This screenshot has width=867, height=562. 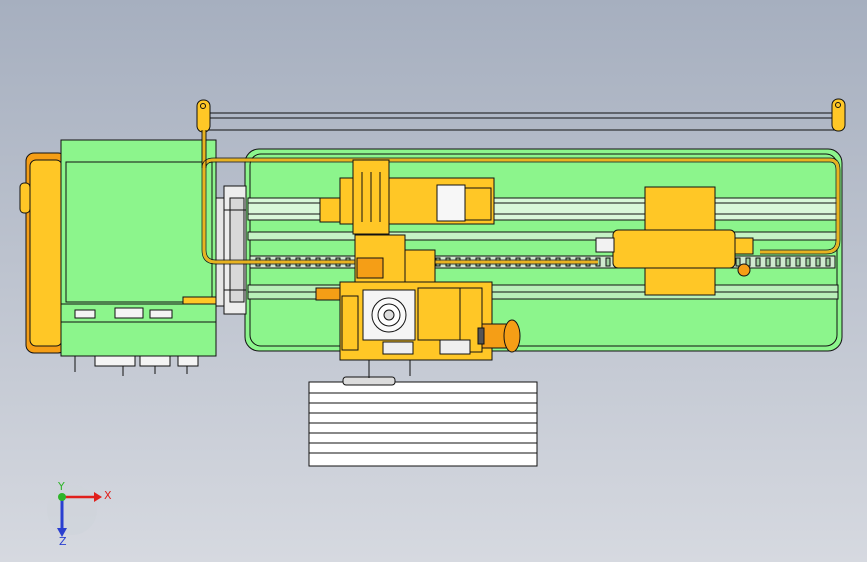 I want to click on y-axis-arrow, so click(x=62, y=497).